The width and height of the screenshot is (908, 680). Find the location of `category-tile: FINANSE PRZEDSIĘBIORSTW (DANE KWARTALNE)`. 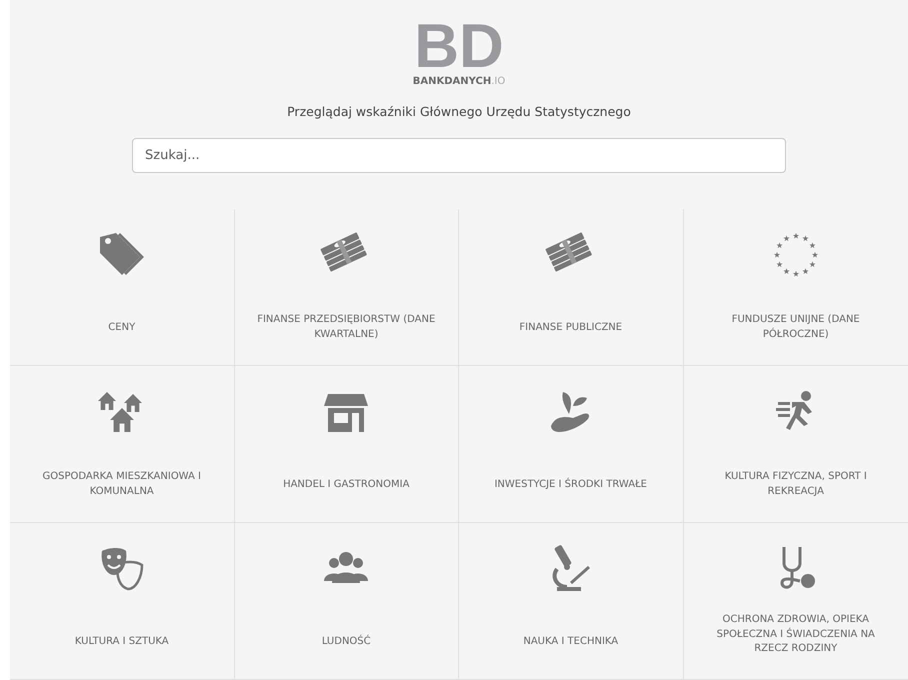

category-tile: FINANSE PRZEDSIĘBIORSTW (DANE KWARTALNE) is located at coordinates (346, 287).